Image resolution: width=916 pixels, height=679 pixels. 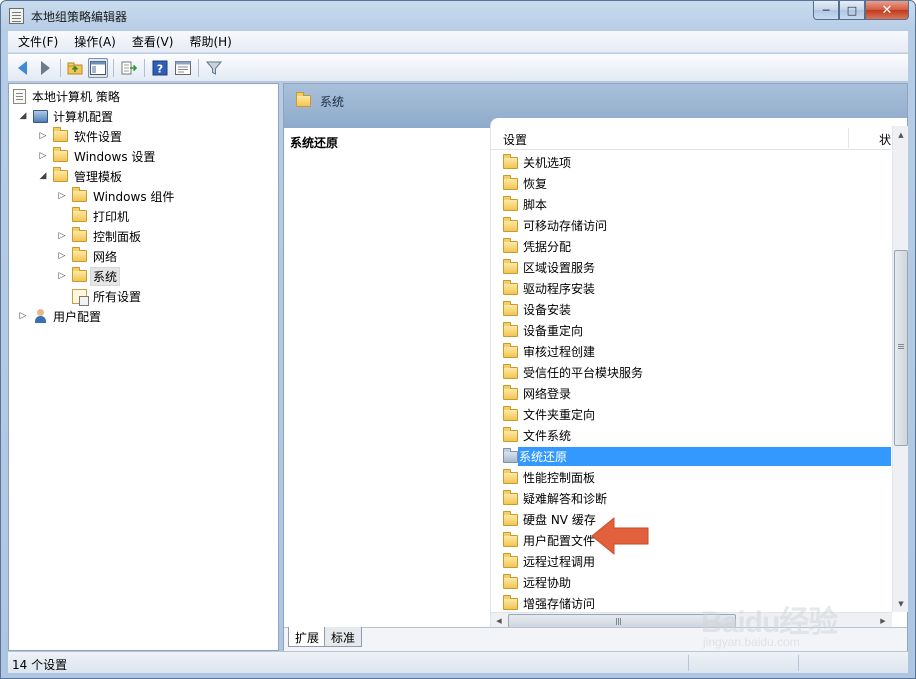 I want to click on settings-list-item-label: 凭据分配, so click(x=547, y=247).